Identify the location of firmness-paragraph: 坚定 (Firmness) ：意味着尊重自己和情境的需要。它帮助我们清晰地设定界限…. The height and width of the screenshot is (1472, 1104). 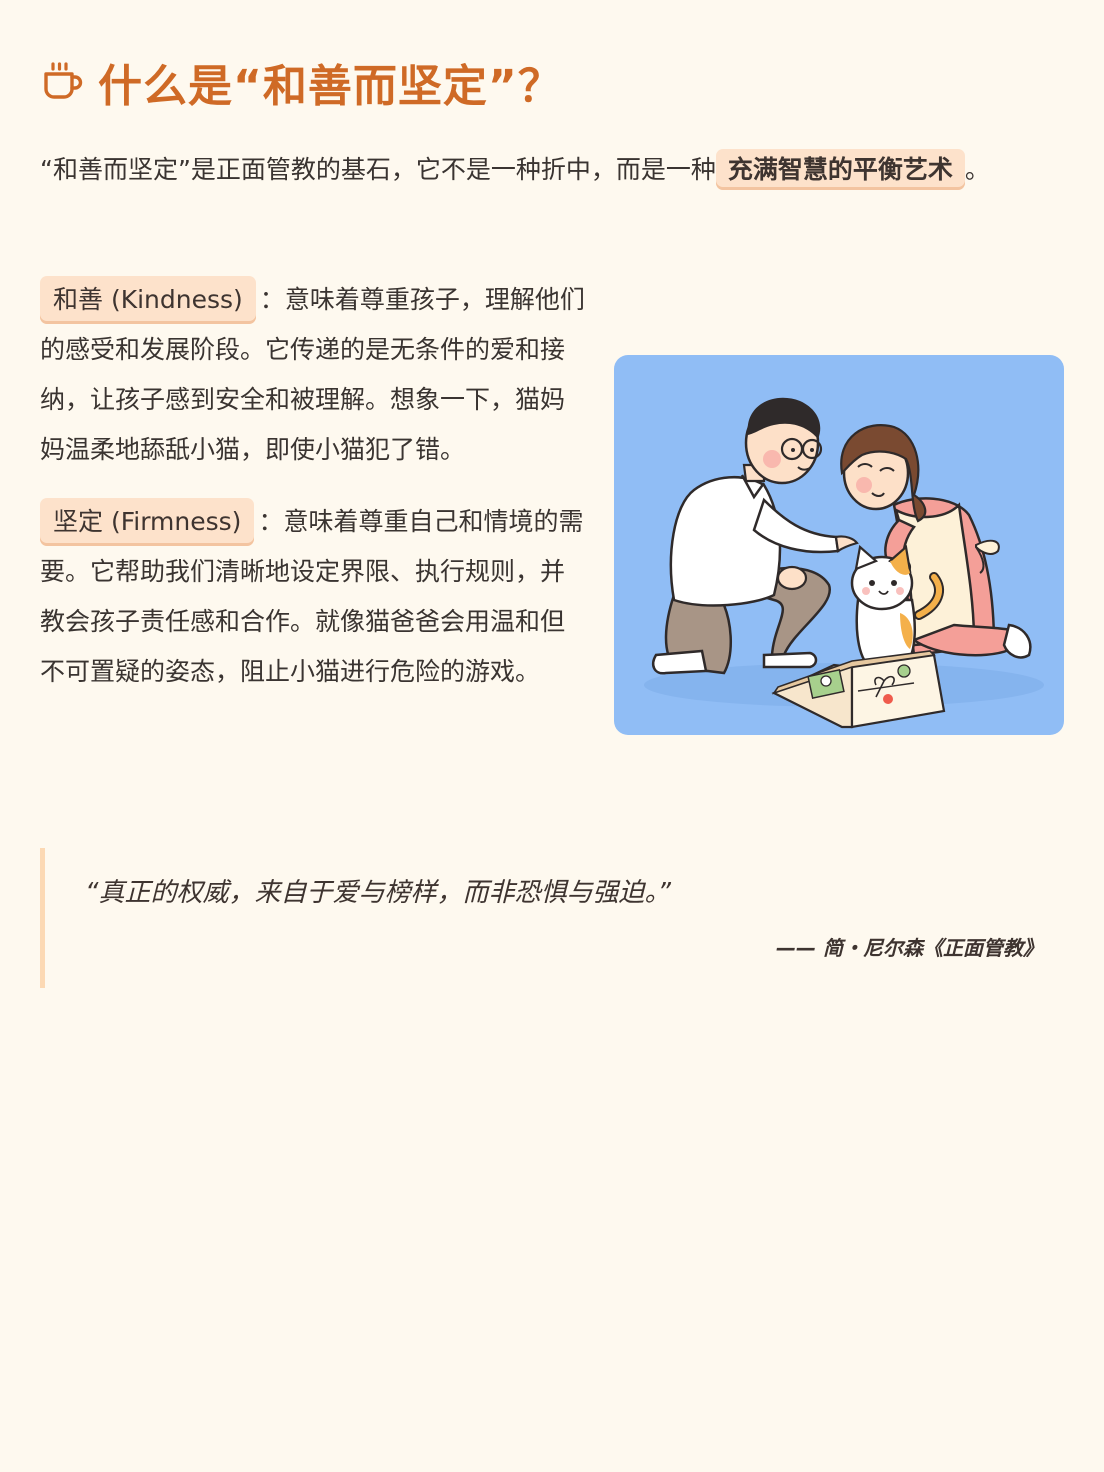
(312, 597).